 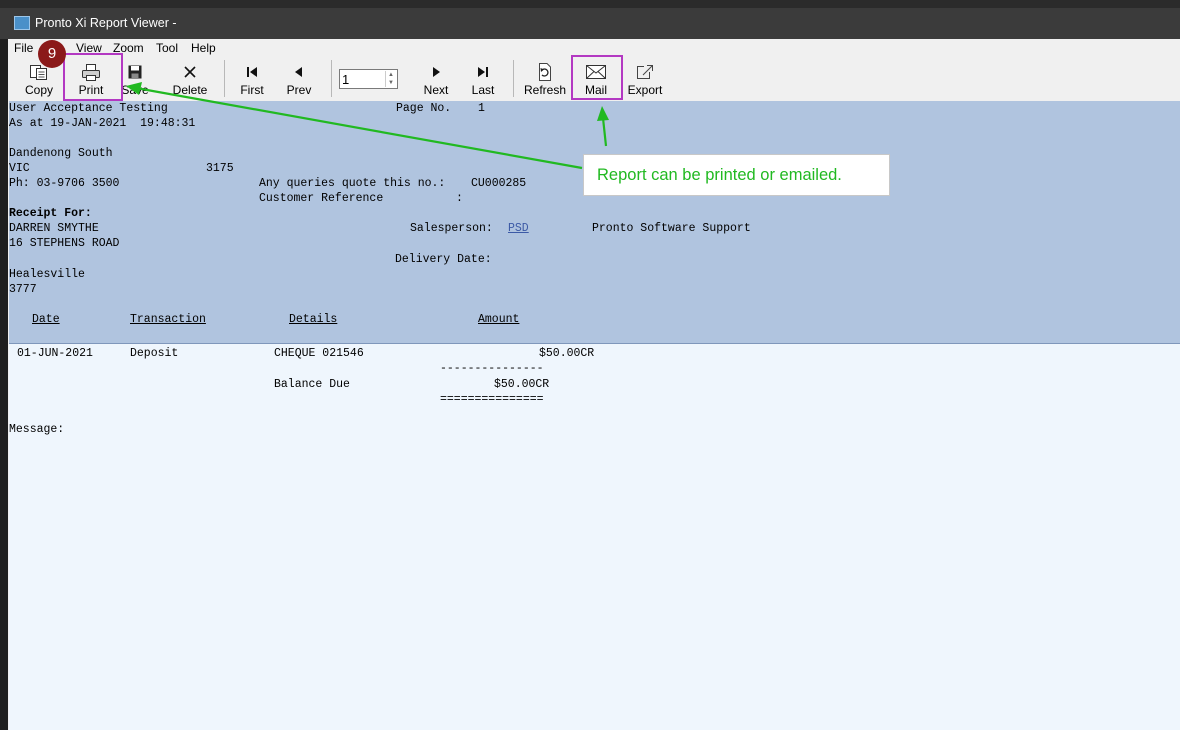 What do you see at coordinates (52, 54) in the screenshot?
I see `step-number-badge: 9` at bounding box center [52, 54].